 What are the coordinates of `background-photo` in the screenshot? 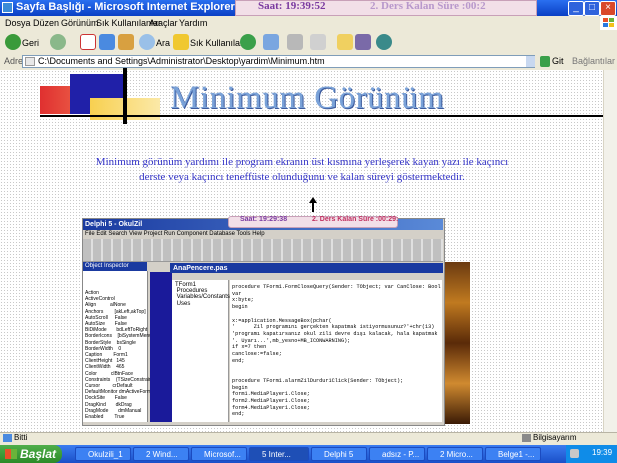 It's located at (457, 343).